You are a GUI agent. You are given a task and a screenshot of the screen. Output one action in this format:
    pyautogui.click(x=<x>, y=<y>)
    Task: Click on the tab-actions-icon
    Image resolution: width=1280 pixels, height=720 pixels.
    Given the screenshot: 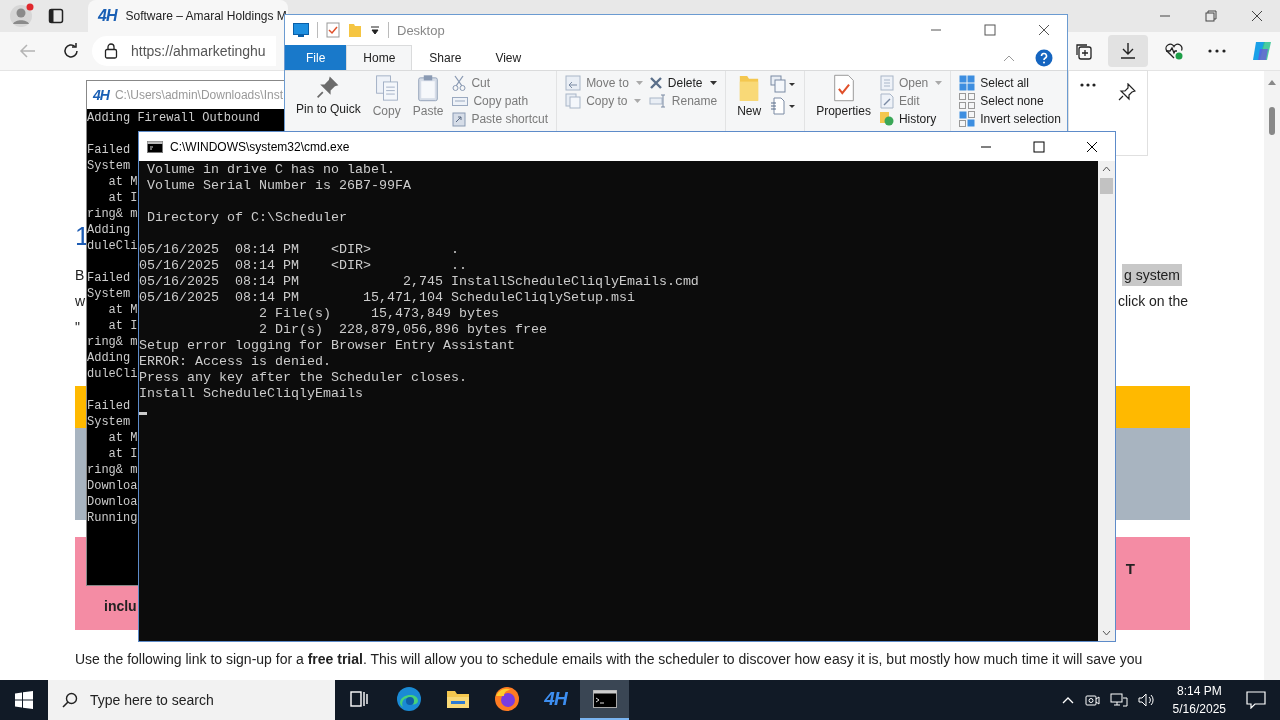 What is the action you would take?
    pyautogui.click(x=56, y=16)
    